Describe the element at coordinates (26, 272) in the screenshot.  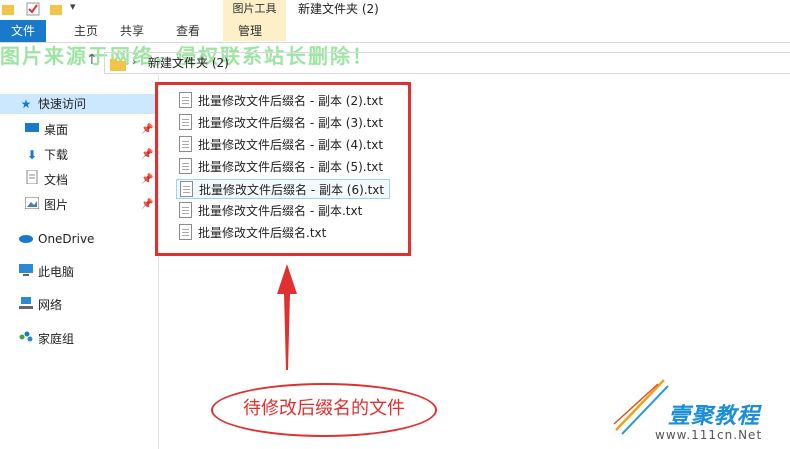
I see `computer-icon` at that location.